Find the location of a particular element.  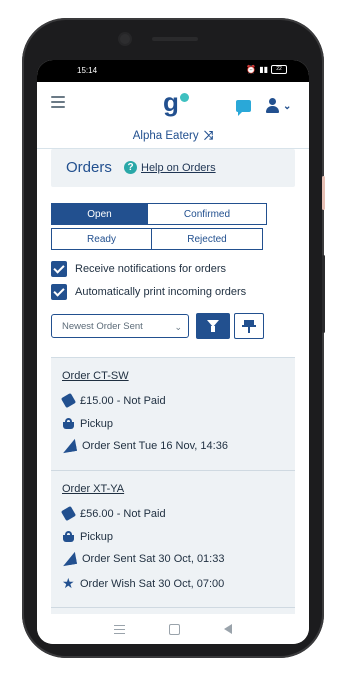

star-icon: ★ is located at coordinates (68, 583).